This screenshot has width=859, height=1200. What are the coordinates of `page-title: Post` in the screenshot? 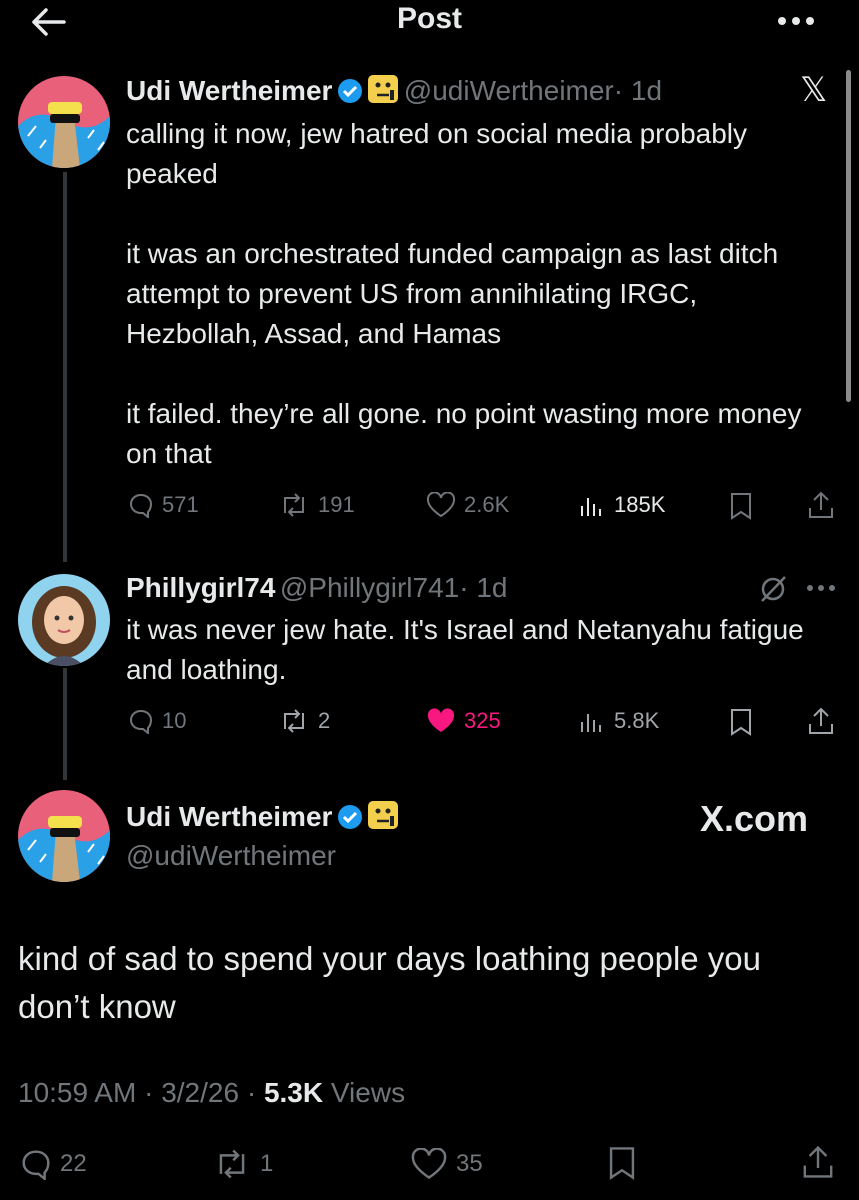 It's located at (429, 18).